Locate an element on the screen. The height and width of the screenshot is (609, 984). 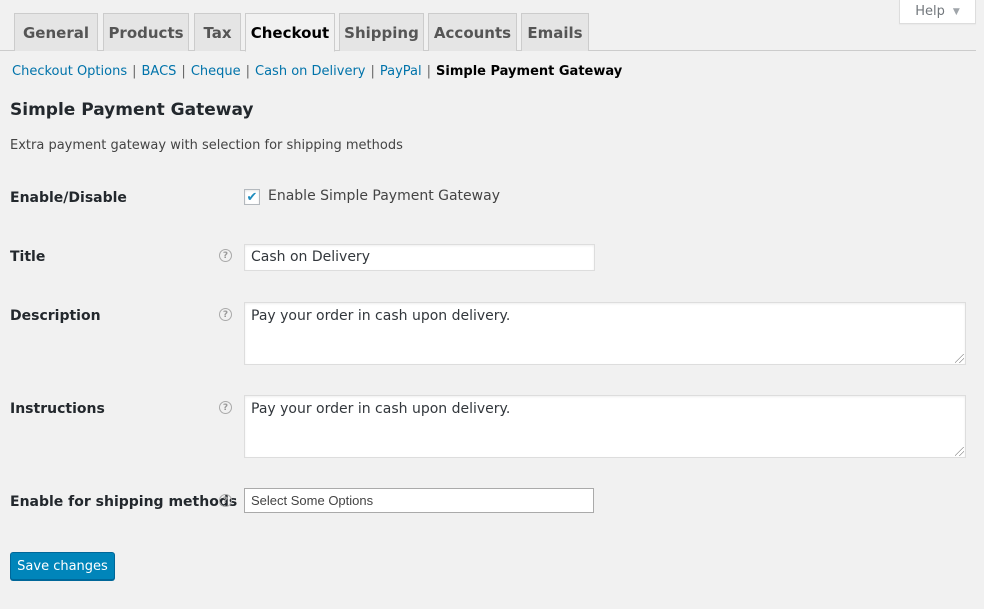
tab-shipping: Shipping is located at coordinates (381, 32).